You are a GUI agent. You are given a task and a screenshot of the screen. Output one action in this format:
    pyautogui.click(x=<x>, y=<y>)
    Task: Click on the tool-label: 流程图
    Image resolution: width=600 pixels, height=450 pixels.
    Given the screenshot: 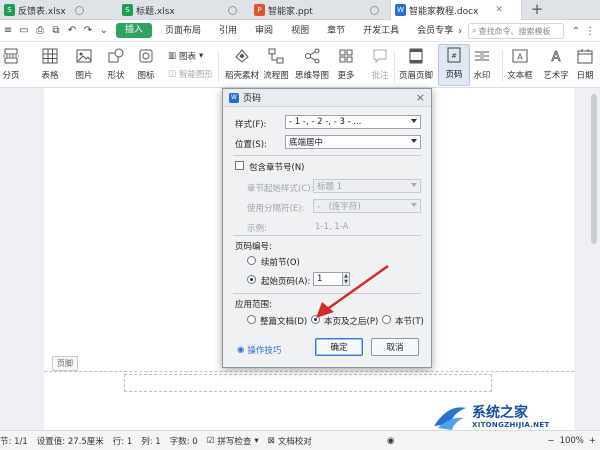 What is the action you would take?
    pyautogui.click(x=276, y=76)
    